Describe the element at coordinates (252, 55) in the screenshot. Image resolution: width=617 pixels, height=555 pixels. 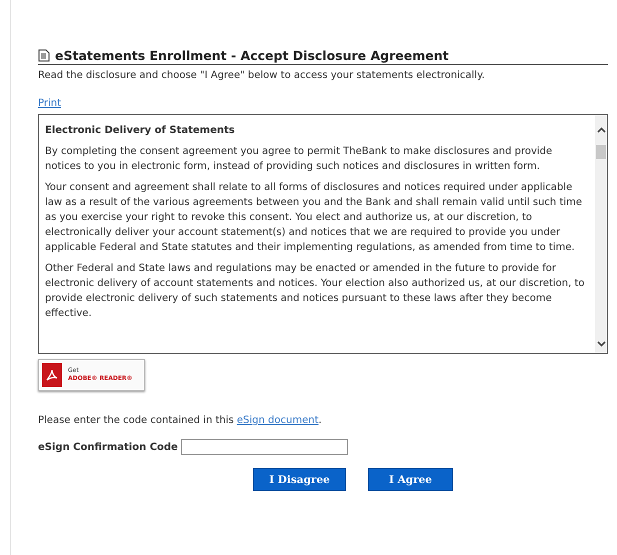
I see `page-title: eStatements Enrollment - Accept Disclosure Agreement` at that location.